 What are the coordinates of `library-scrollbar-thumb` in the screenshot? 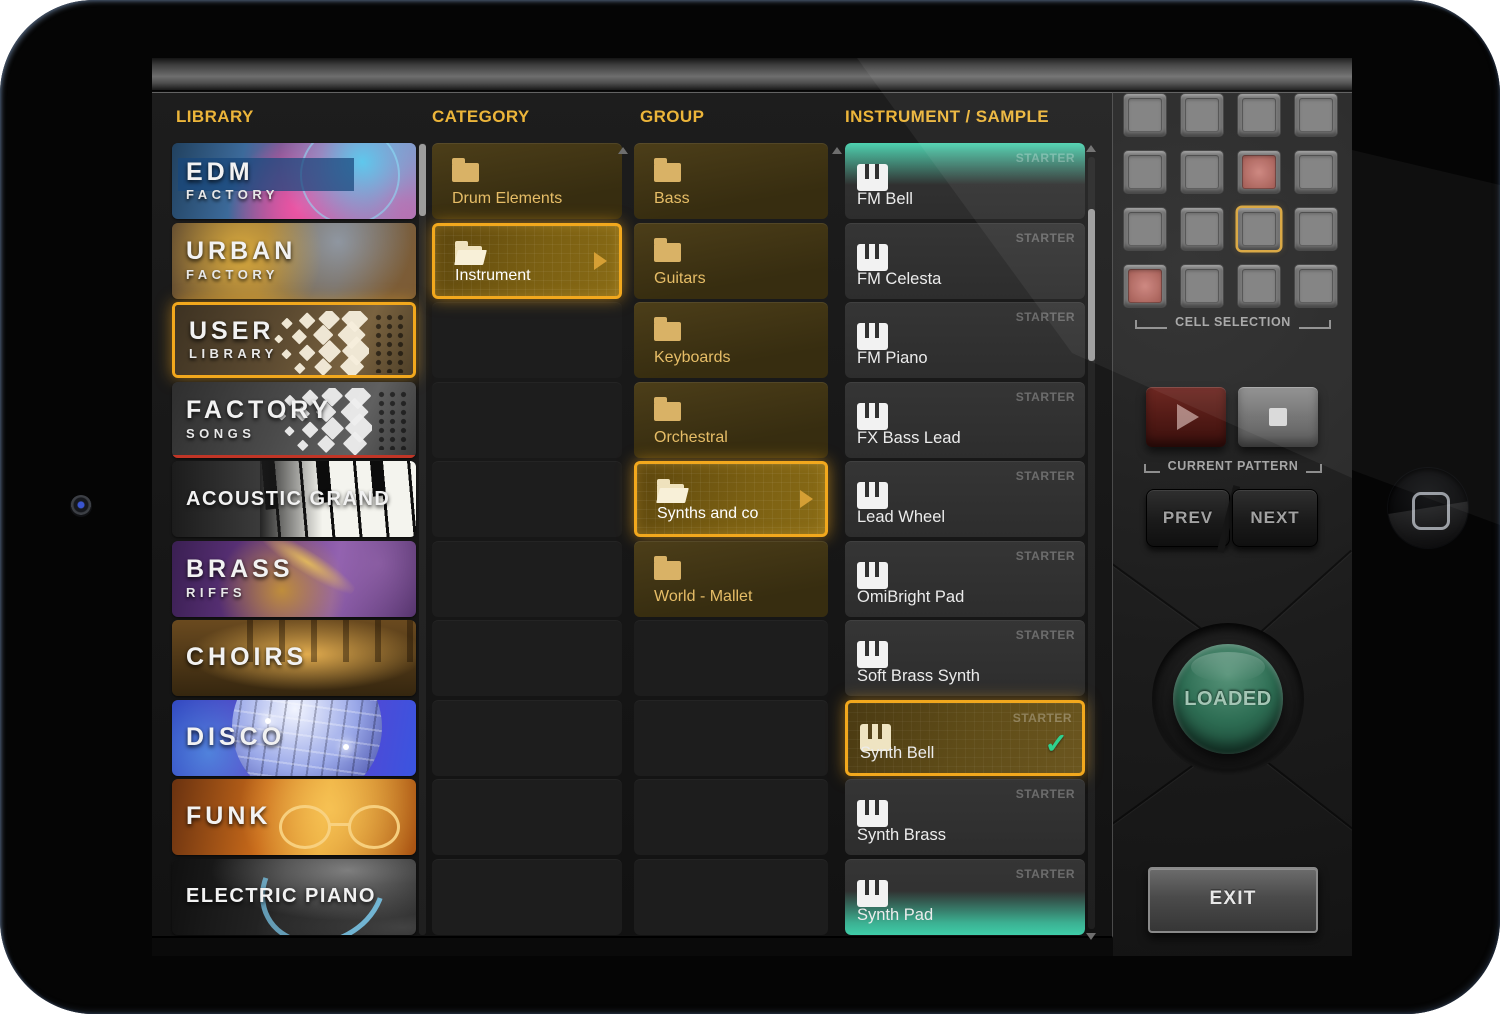 It's located at (422, 180).